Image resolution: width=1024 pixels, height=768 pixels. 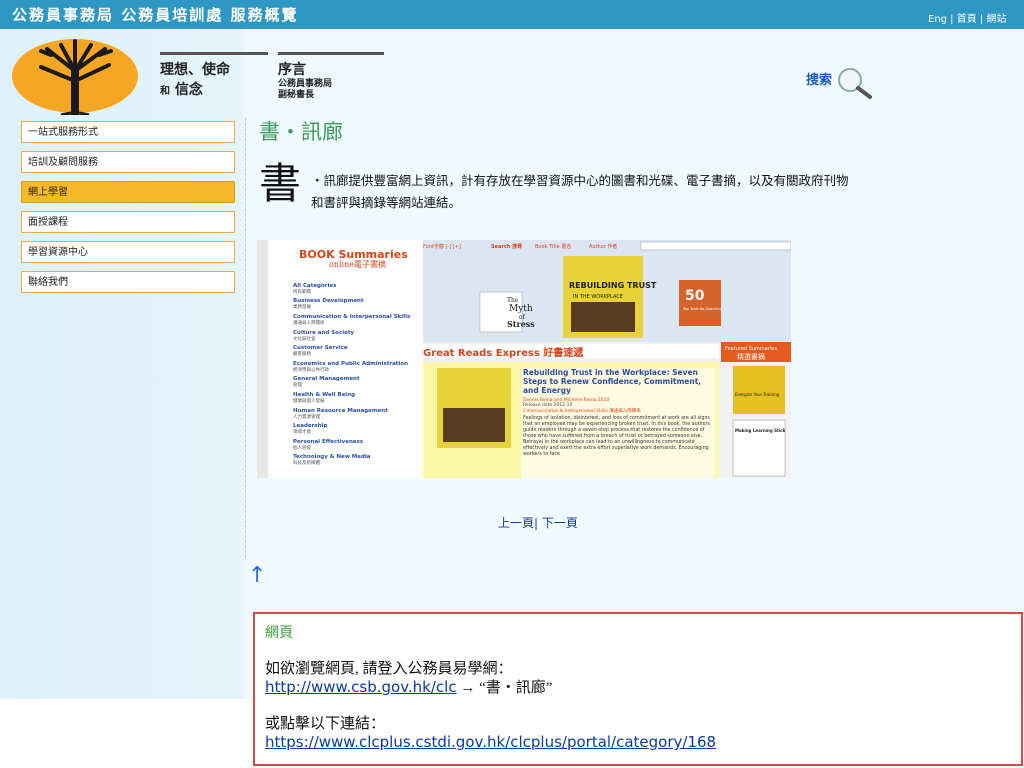 I want to click on top-header-bar: 公務員事務局 公務員培訓處 服務概覽 Eng | 首頁 | 網站, so click(x=512, y=14).